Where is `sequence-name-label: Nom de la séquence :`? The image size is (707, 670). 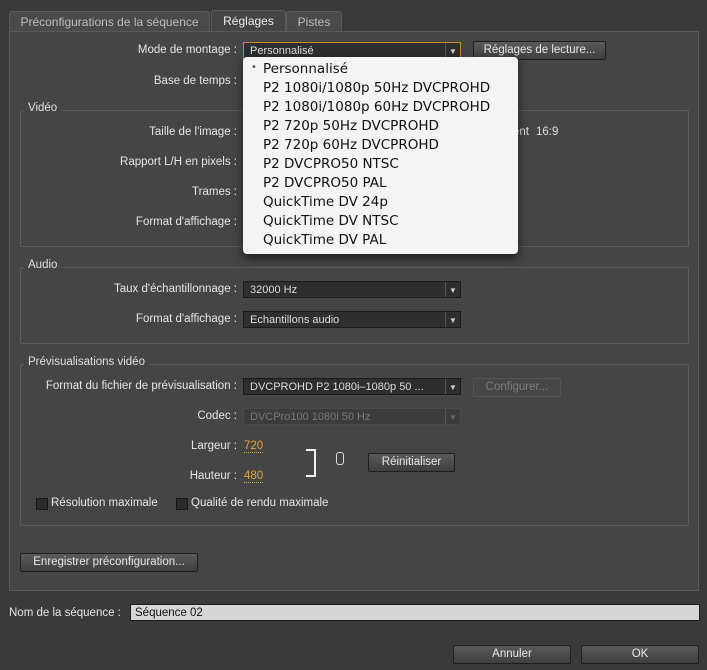
sequence-name-label: Nom de la séquence : is located at coordinates (65, 613).